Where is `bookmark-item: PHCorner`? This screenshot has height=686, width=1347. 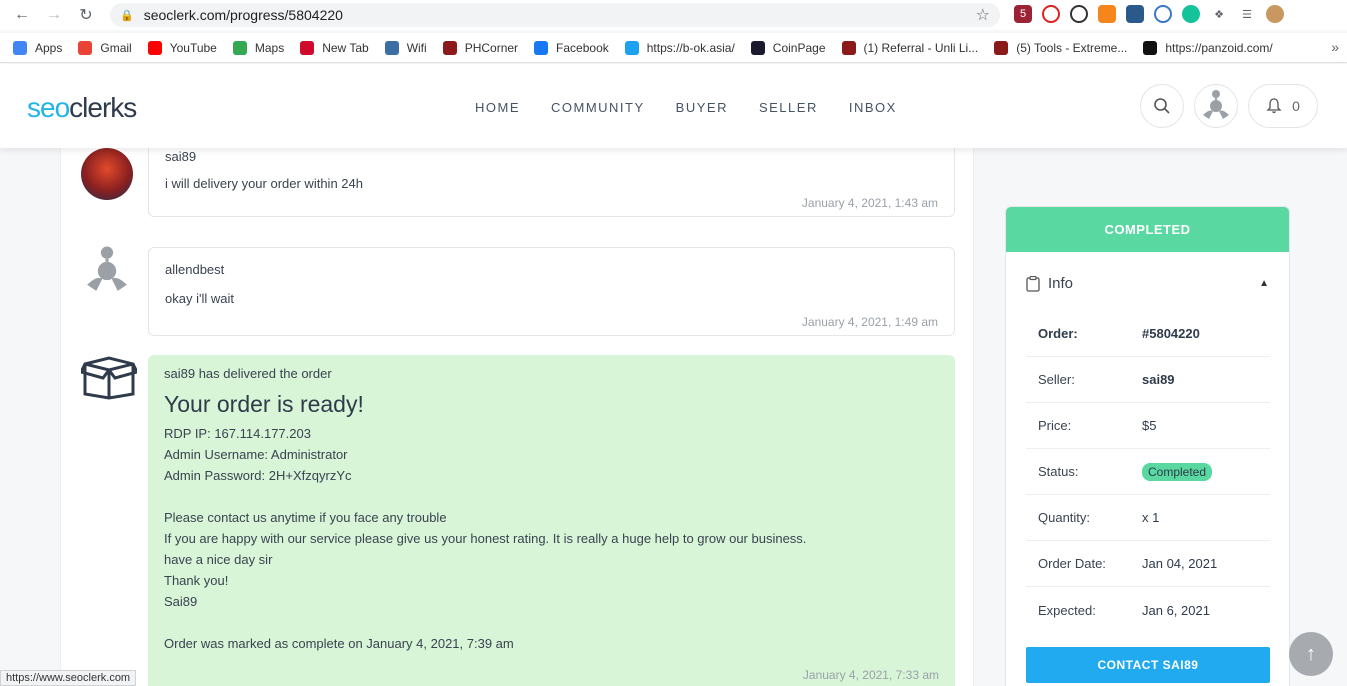
bookmark-item: PHCorner is located at coordinates (480, 47).